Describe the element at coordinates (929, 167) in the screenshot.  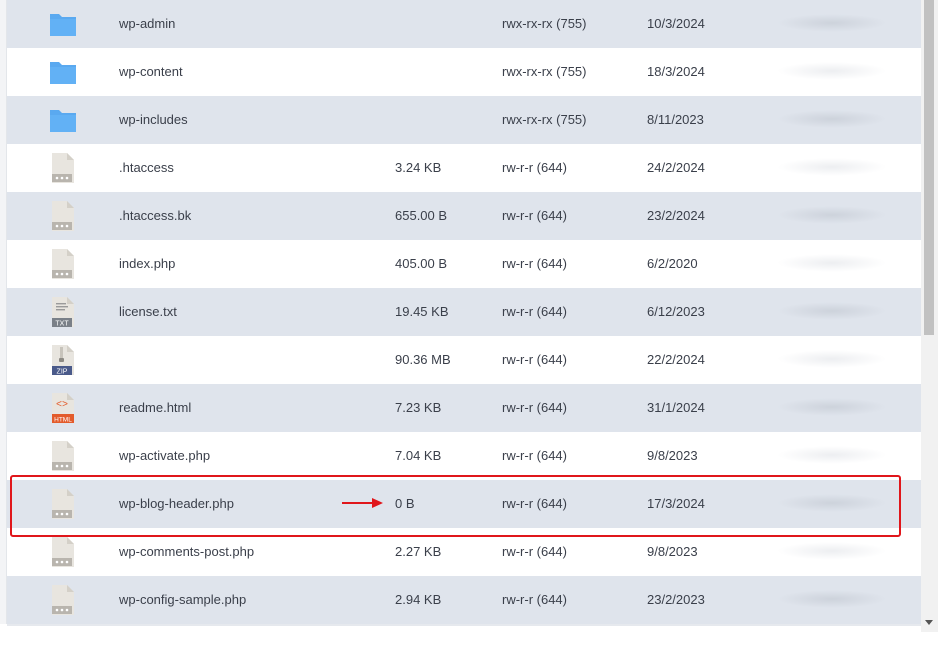
I see `scrollbar-thumb` at that location.